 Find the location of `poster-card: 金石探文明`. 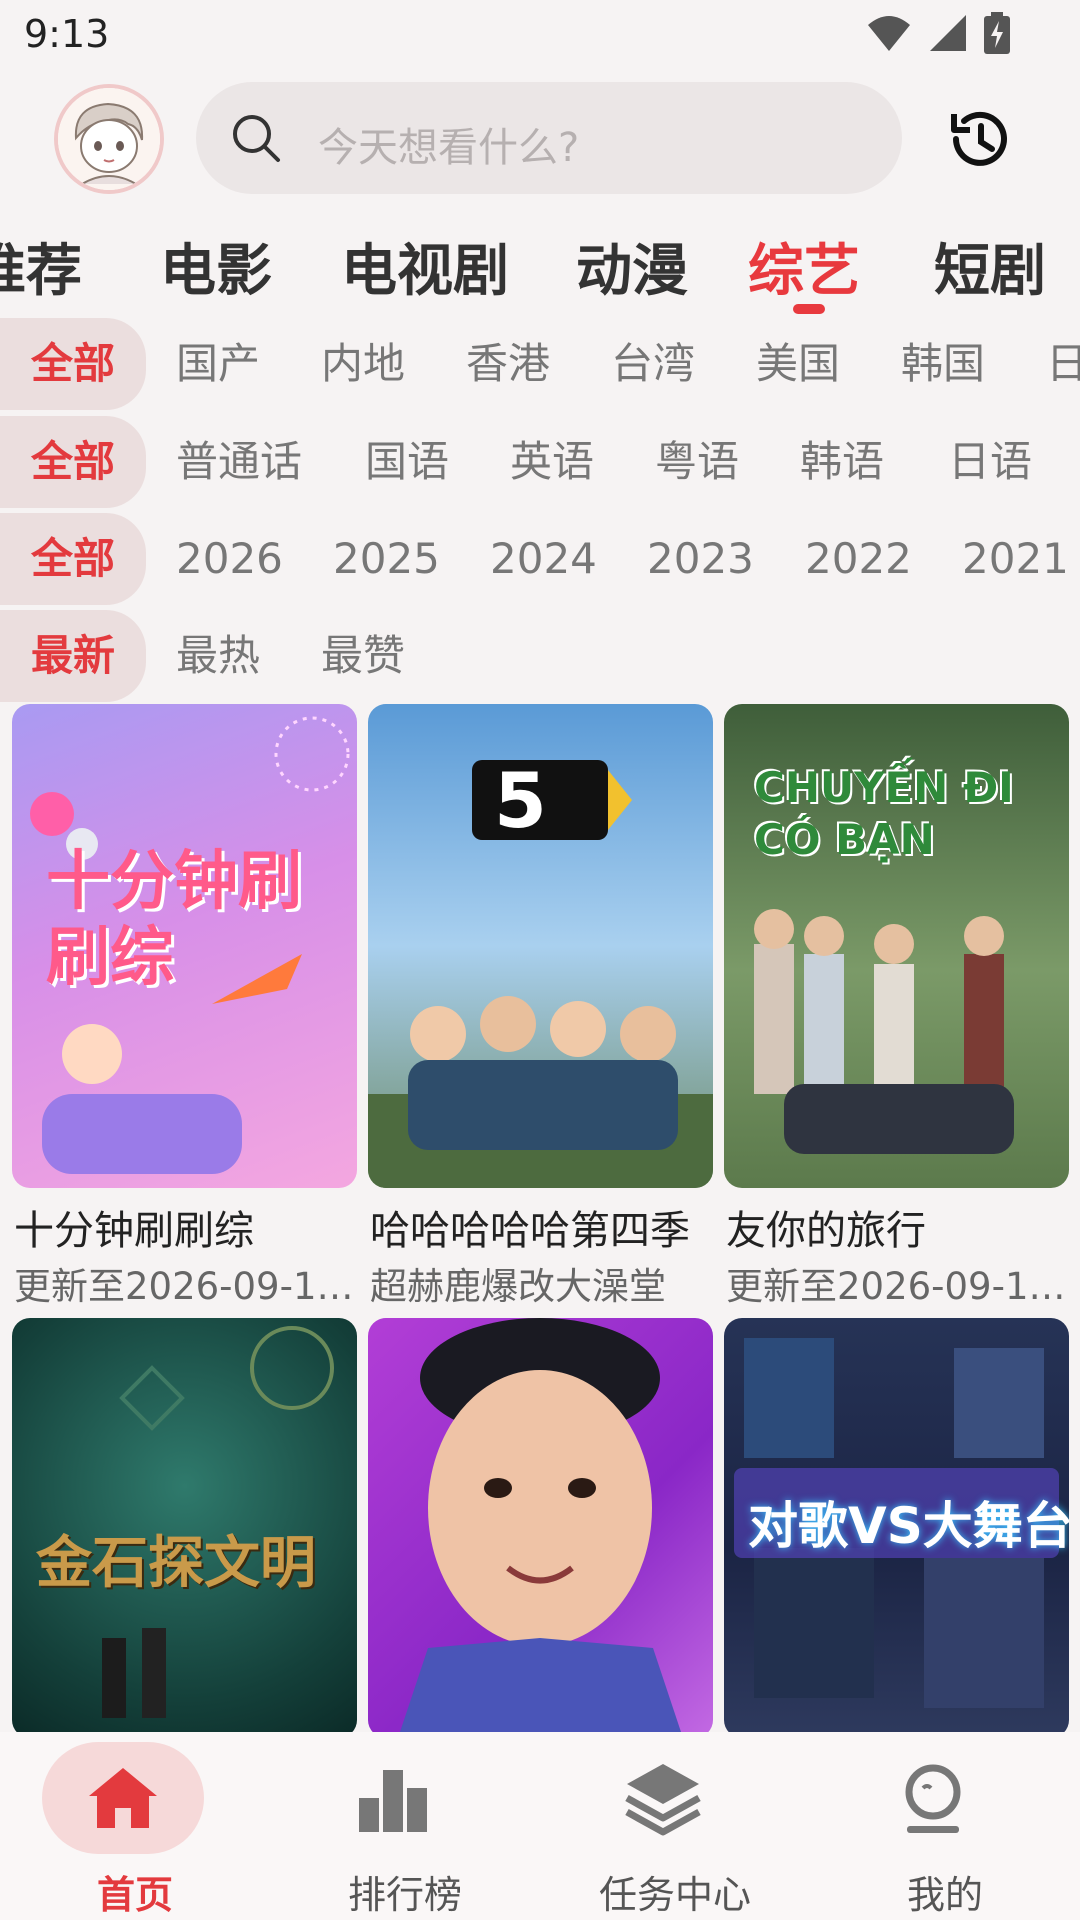

poster-card: 金石探文明 is located at coordinates (184, 1528).